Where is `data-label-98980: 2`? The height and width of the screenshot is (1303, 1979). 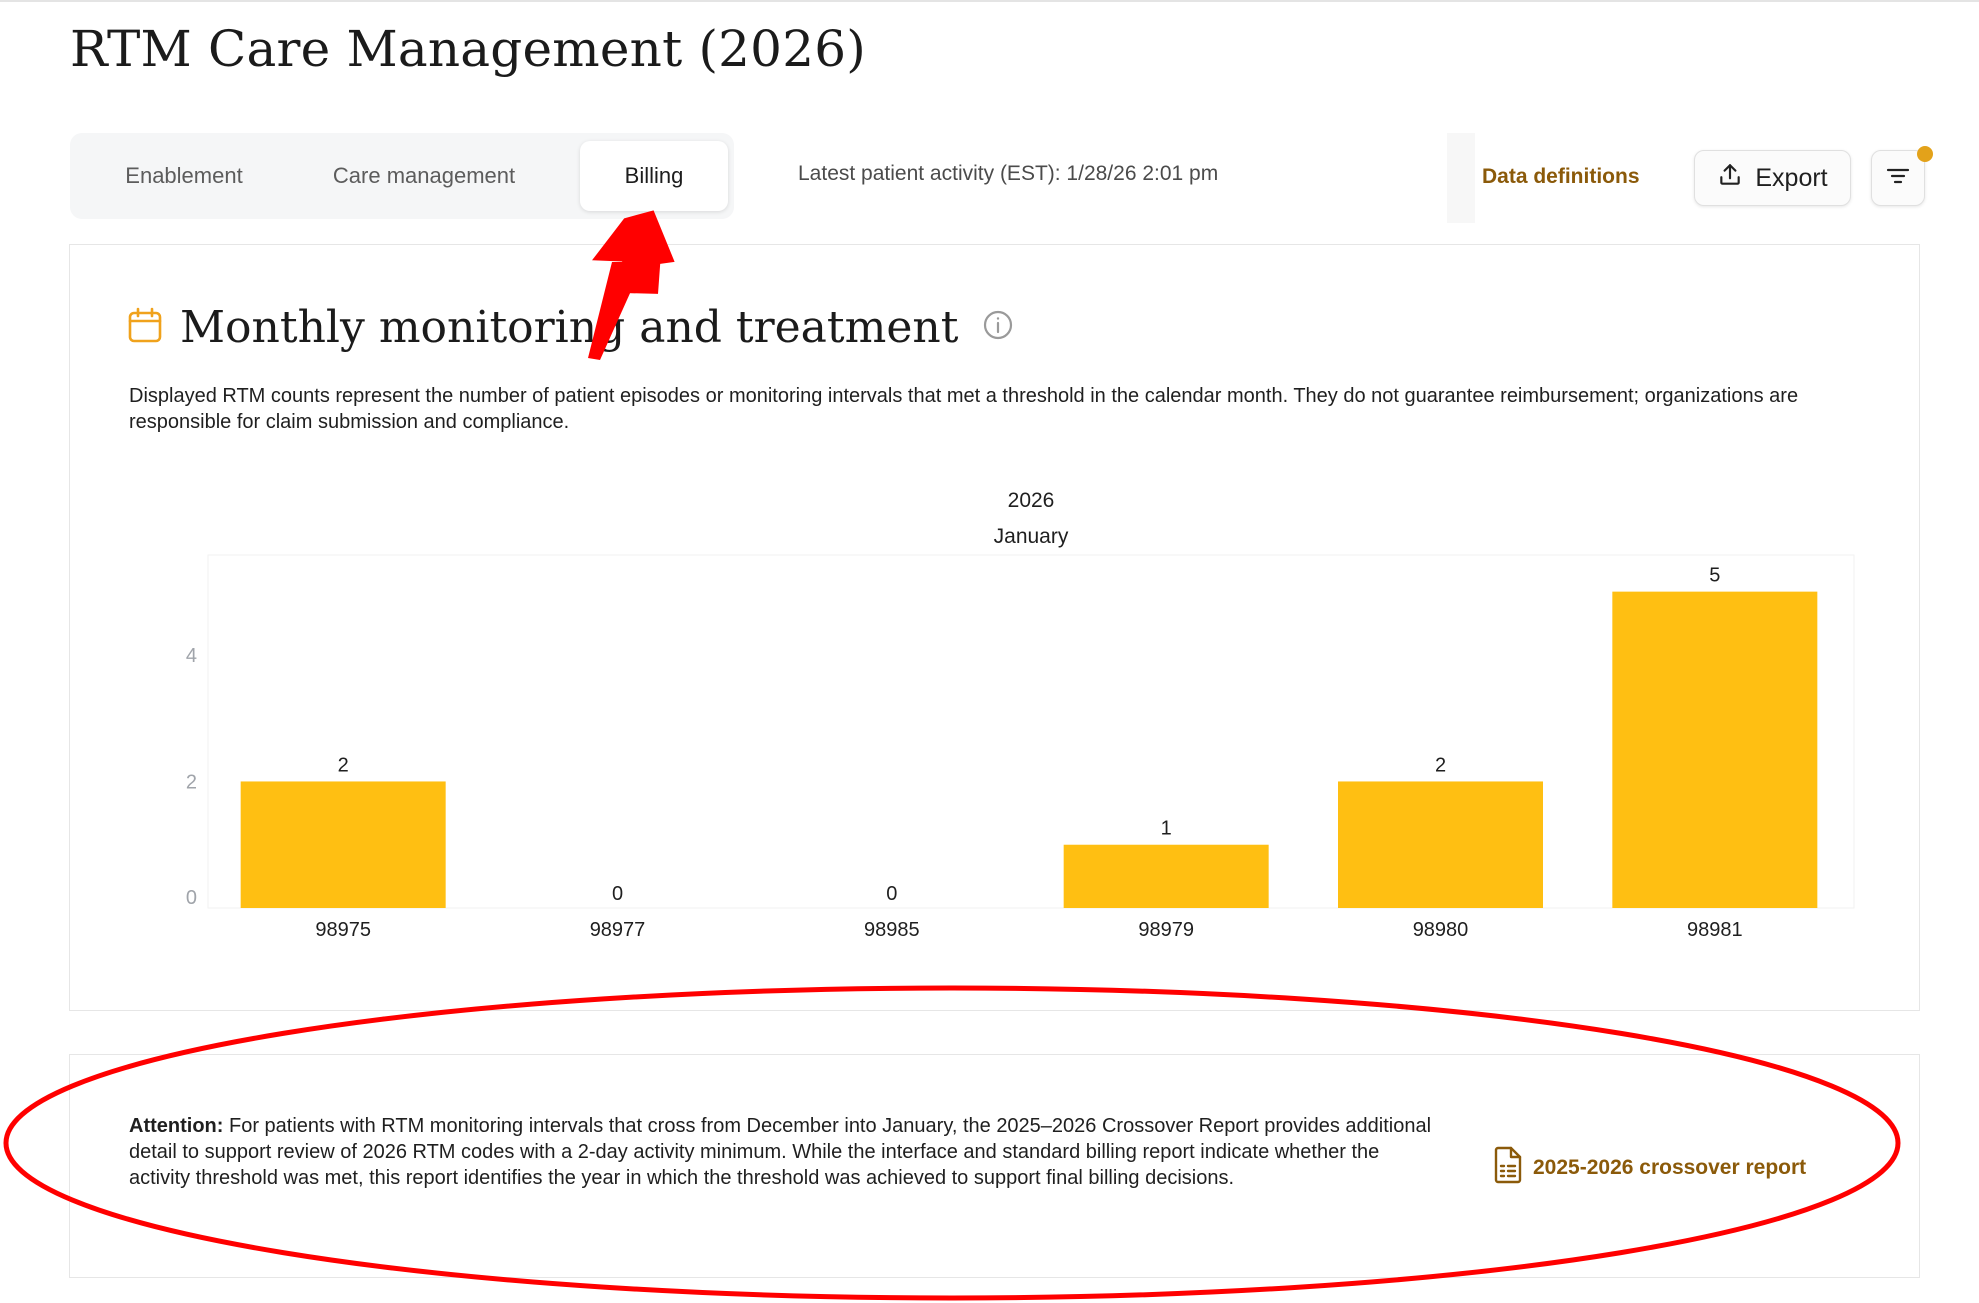
data-label-98980: 2 is located at coordinates (1440, 765).